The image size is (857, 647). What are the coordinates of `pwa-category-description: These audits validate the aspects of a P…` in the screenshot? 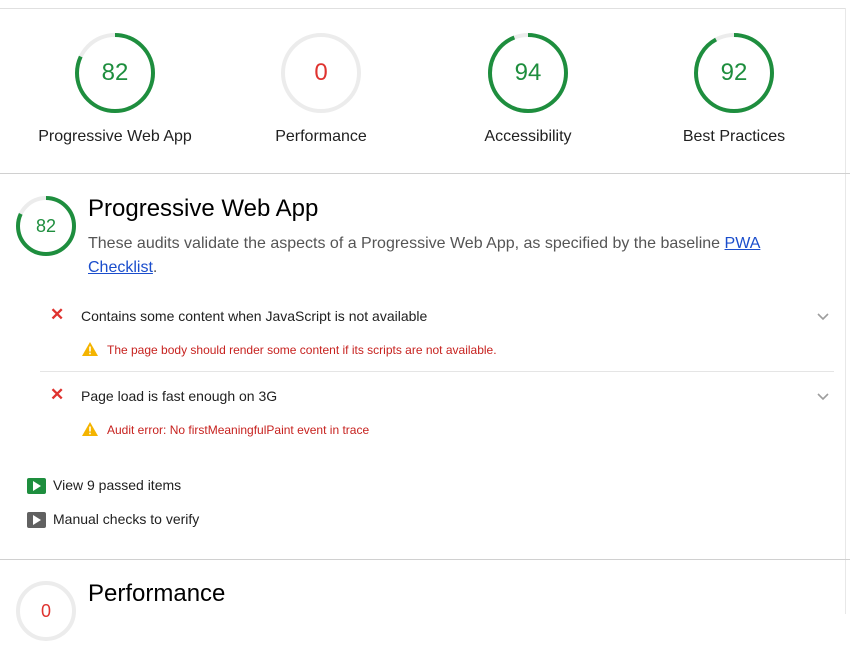 It's located at (448, 256).